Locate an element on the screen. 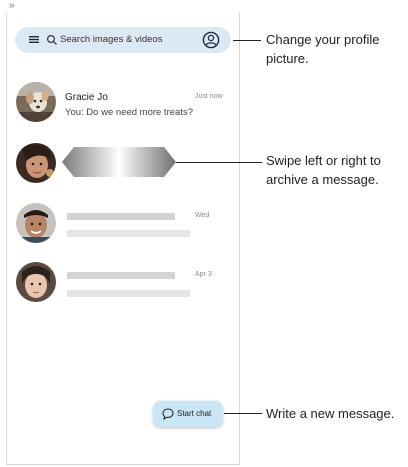 This screenshot has height=467, width=408. swipe-archive-indicator is located at coordinates (119, 162).